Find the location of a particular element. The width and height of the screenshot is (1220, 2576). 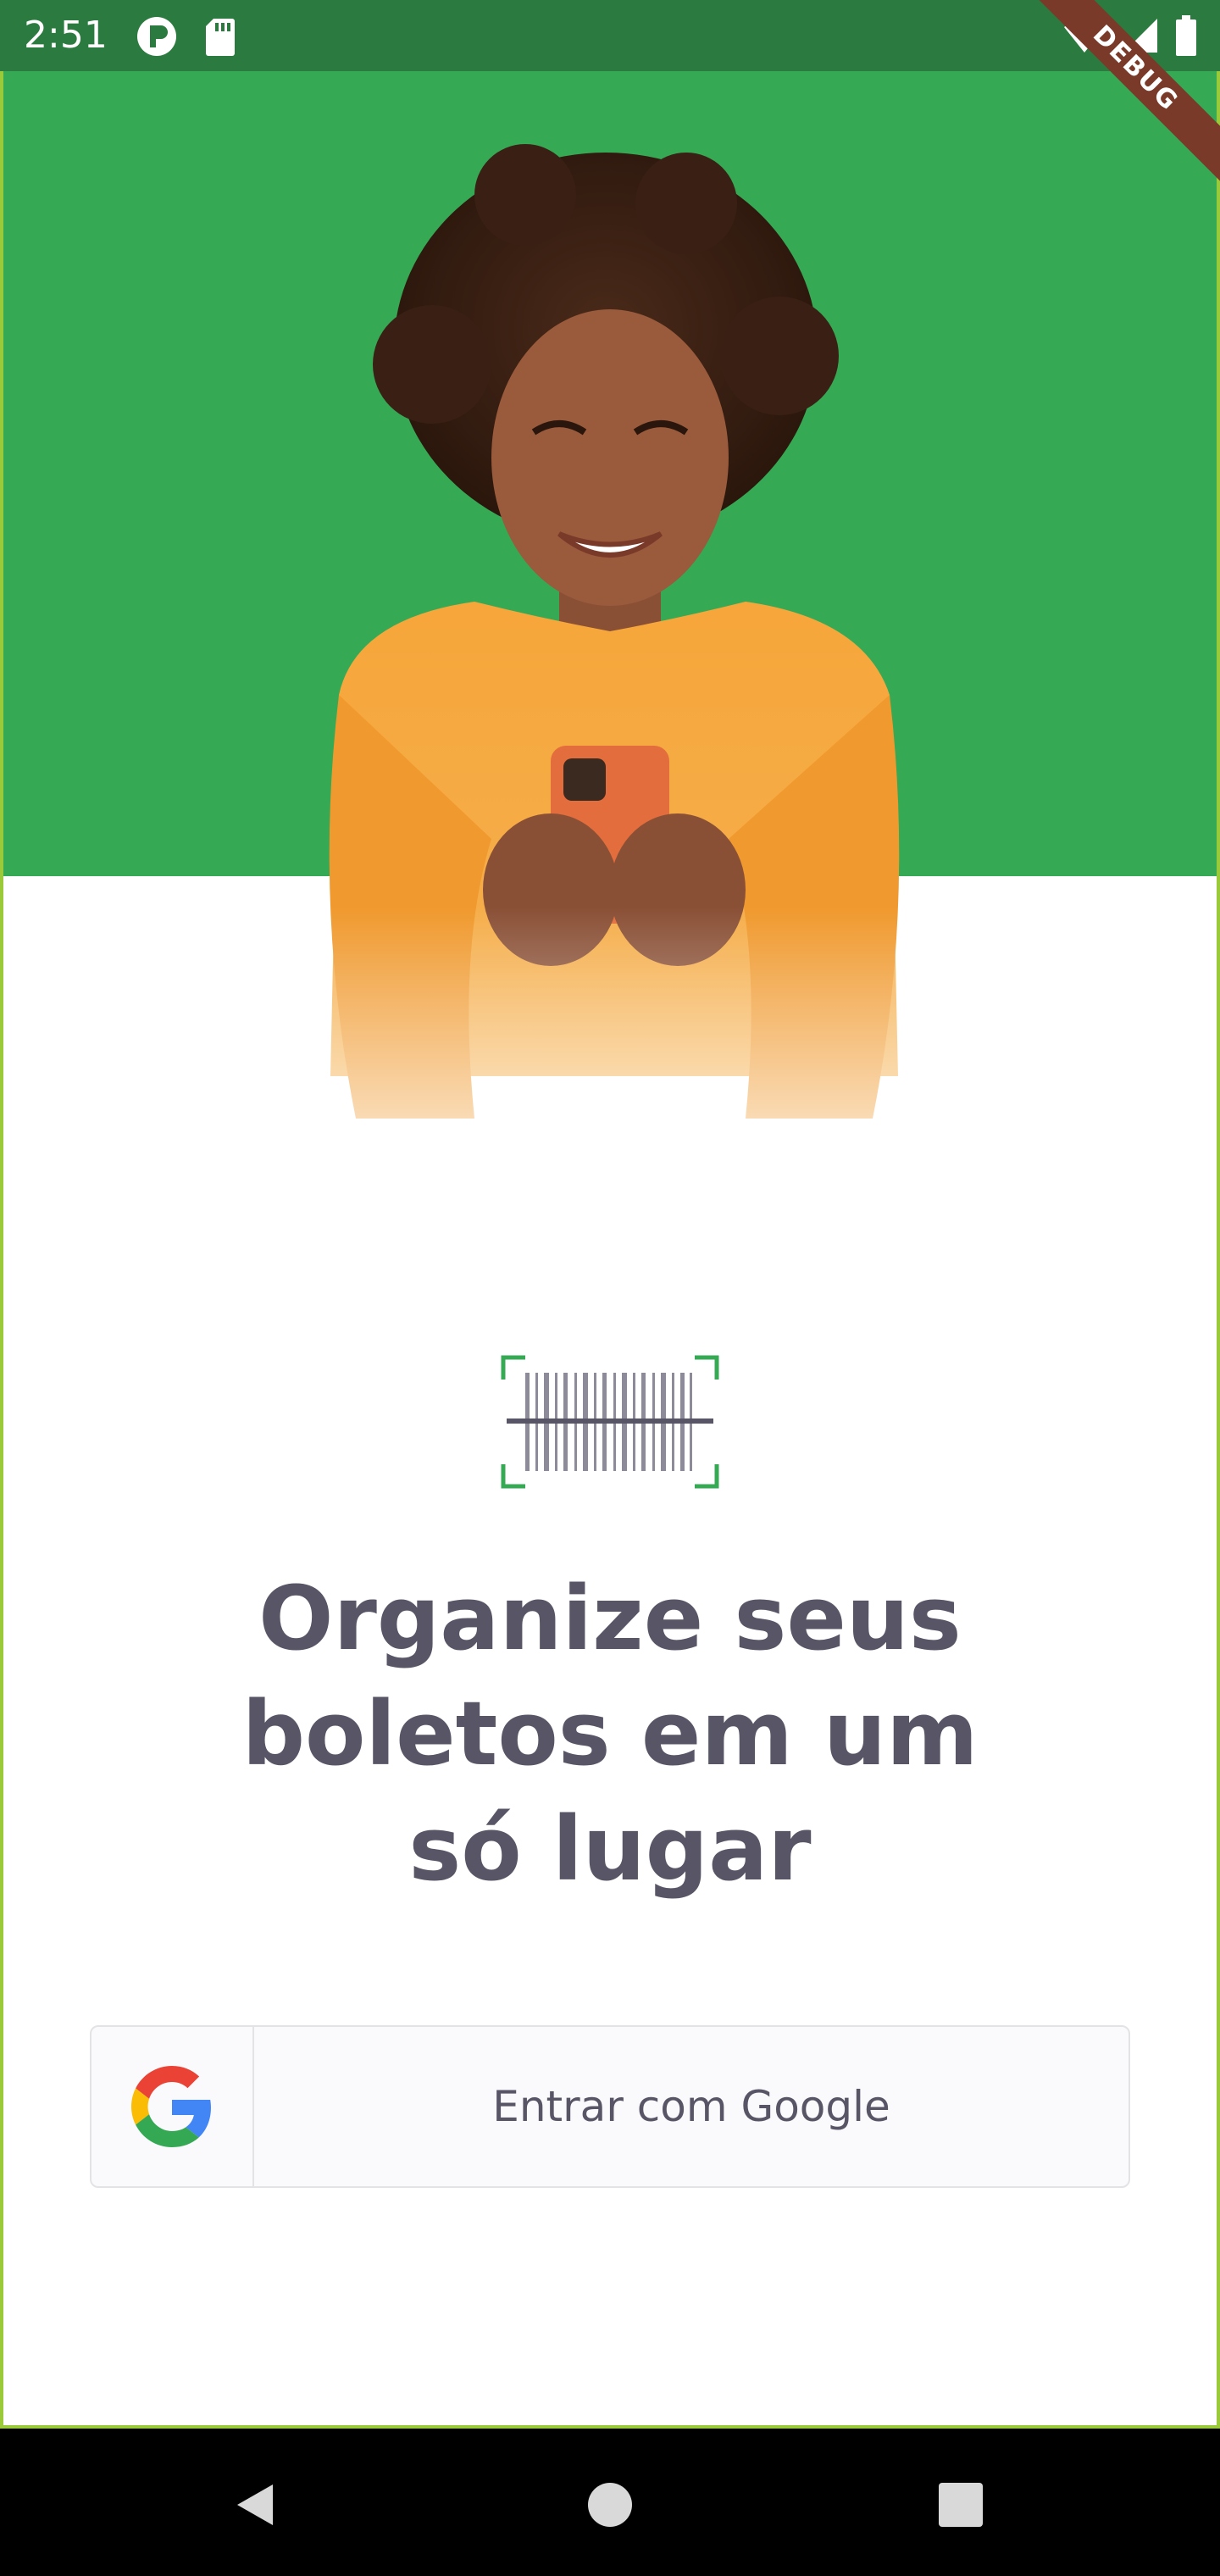

recents-button is located at coordinates (961, 2505).